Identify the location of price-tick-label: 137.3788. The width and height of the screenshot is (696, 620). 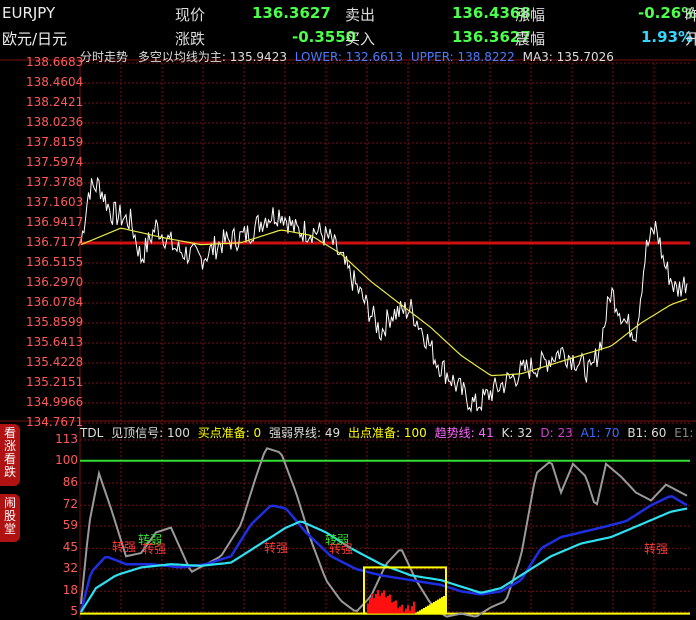
(55, 182).